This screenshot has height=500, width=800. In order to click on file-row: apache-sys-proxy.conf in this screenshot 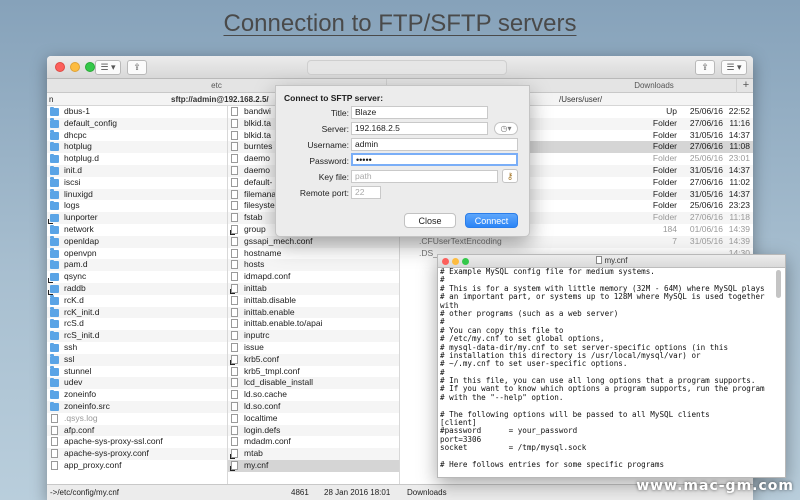, I will do `click(137, 454)`.